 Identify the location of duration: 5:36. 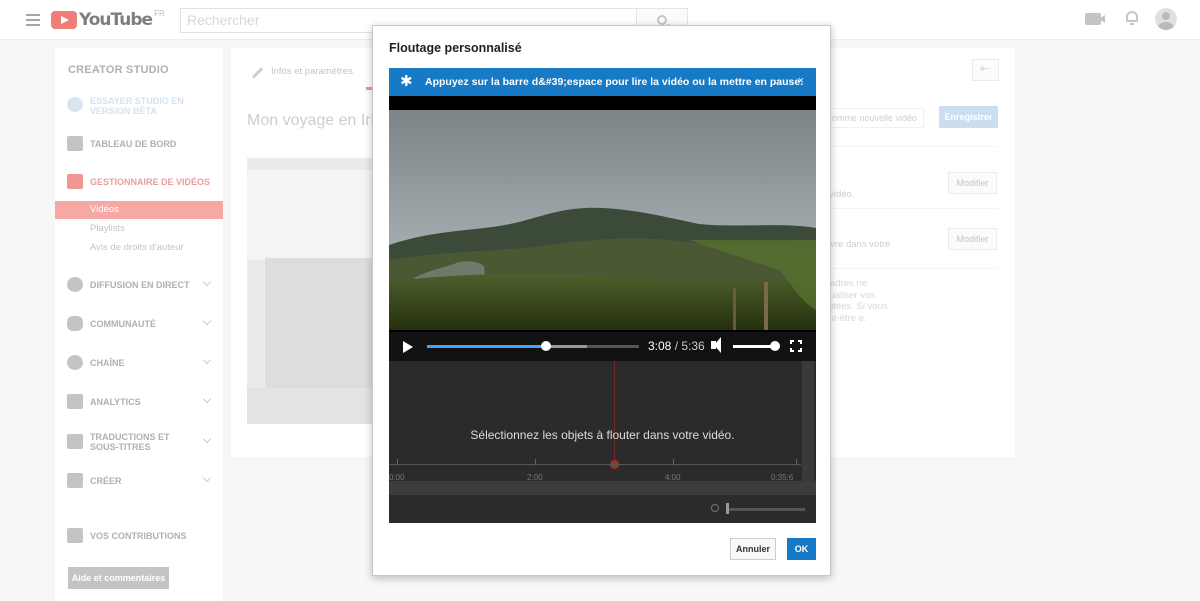
(693, 346).